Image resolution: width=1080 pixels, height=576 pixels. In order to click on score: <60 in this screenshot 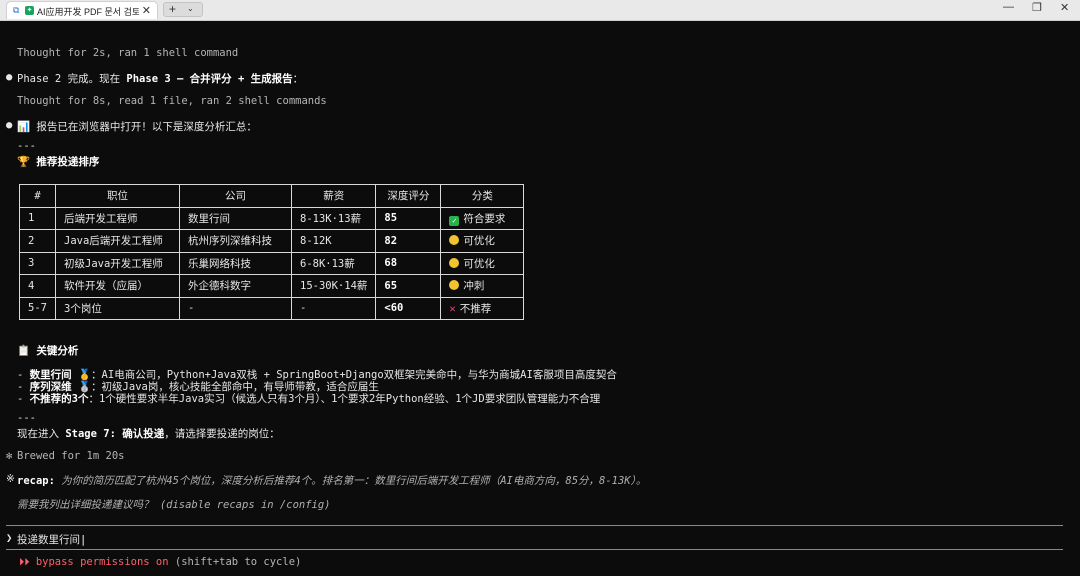, I will do `click(408, 308)`.